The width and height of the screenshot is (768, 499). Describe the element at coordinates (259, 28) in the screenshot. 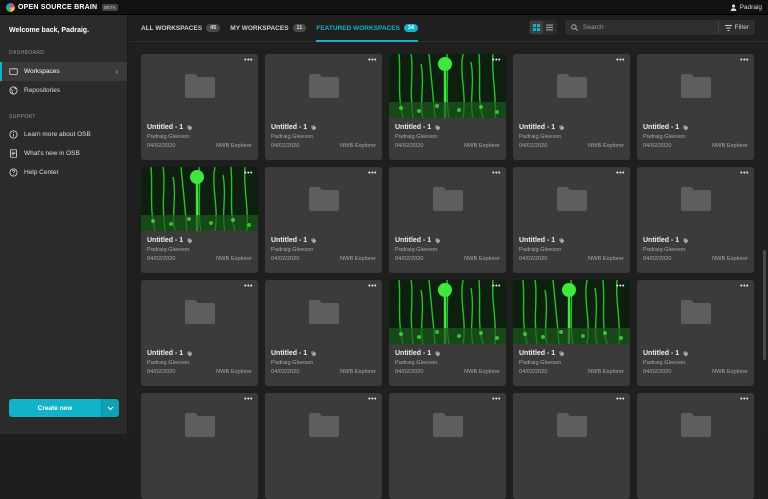

I see `tab-label: MY WORKSPACES` at that location.